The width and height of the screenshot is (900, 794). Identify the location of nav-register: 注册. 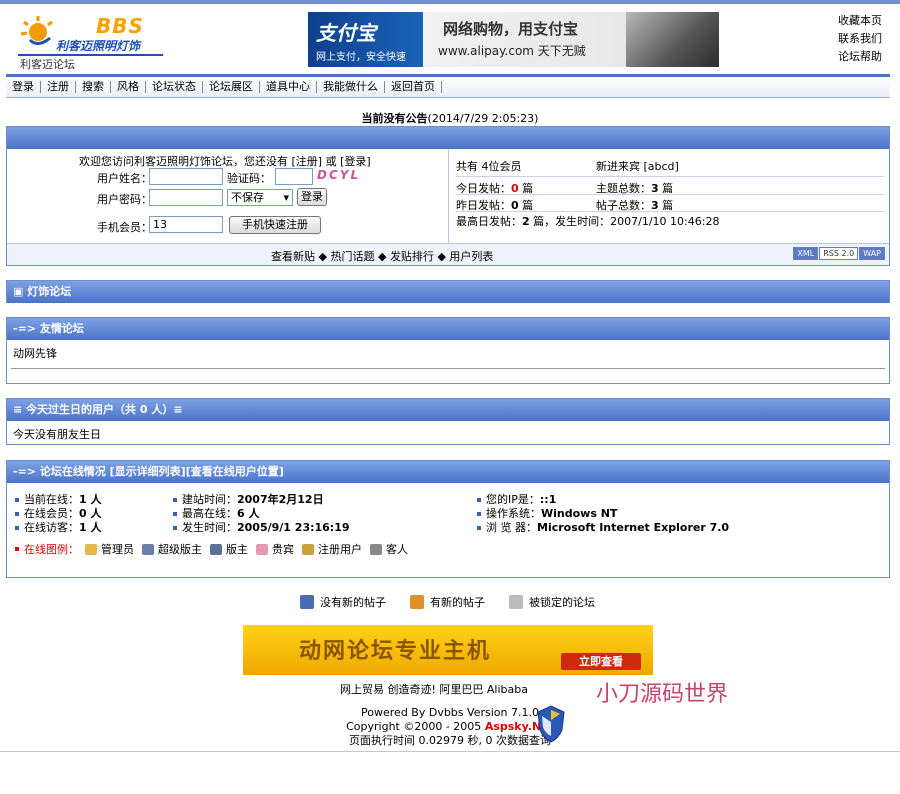
(58, 87).